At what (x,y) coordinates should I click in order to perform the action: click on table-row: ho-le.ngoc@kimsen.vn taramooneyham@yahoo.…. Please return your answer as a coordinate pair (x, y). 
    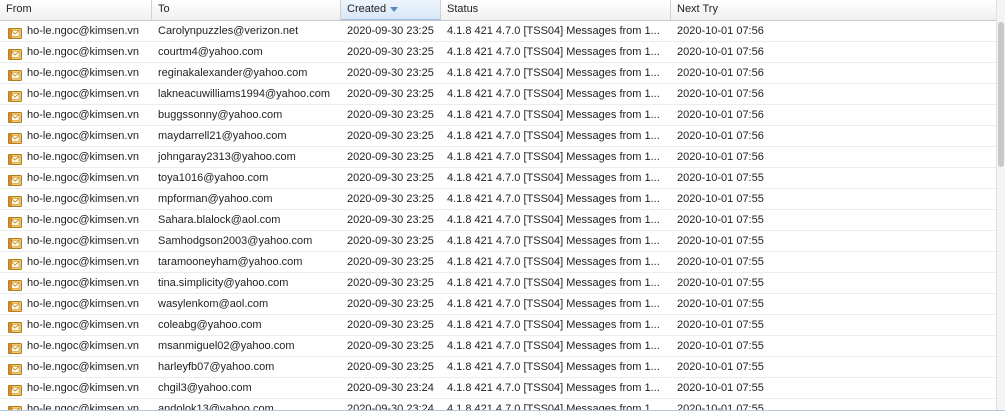
    Looking at the image, I should click on (498, 262).